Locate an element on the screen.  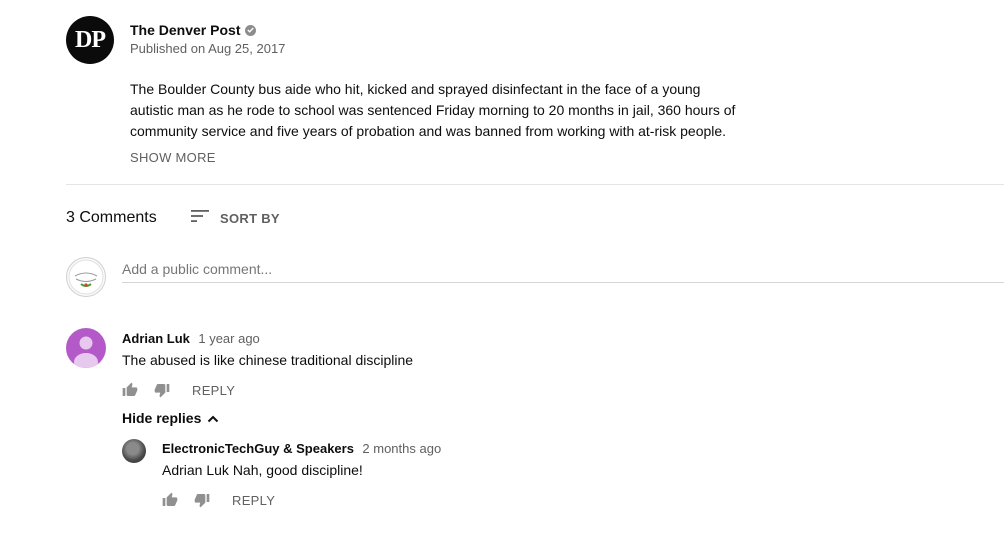
comment-header: Adrian Luk 1 year ago is located at coordinates (191, 339).